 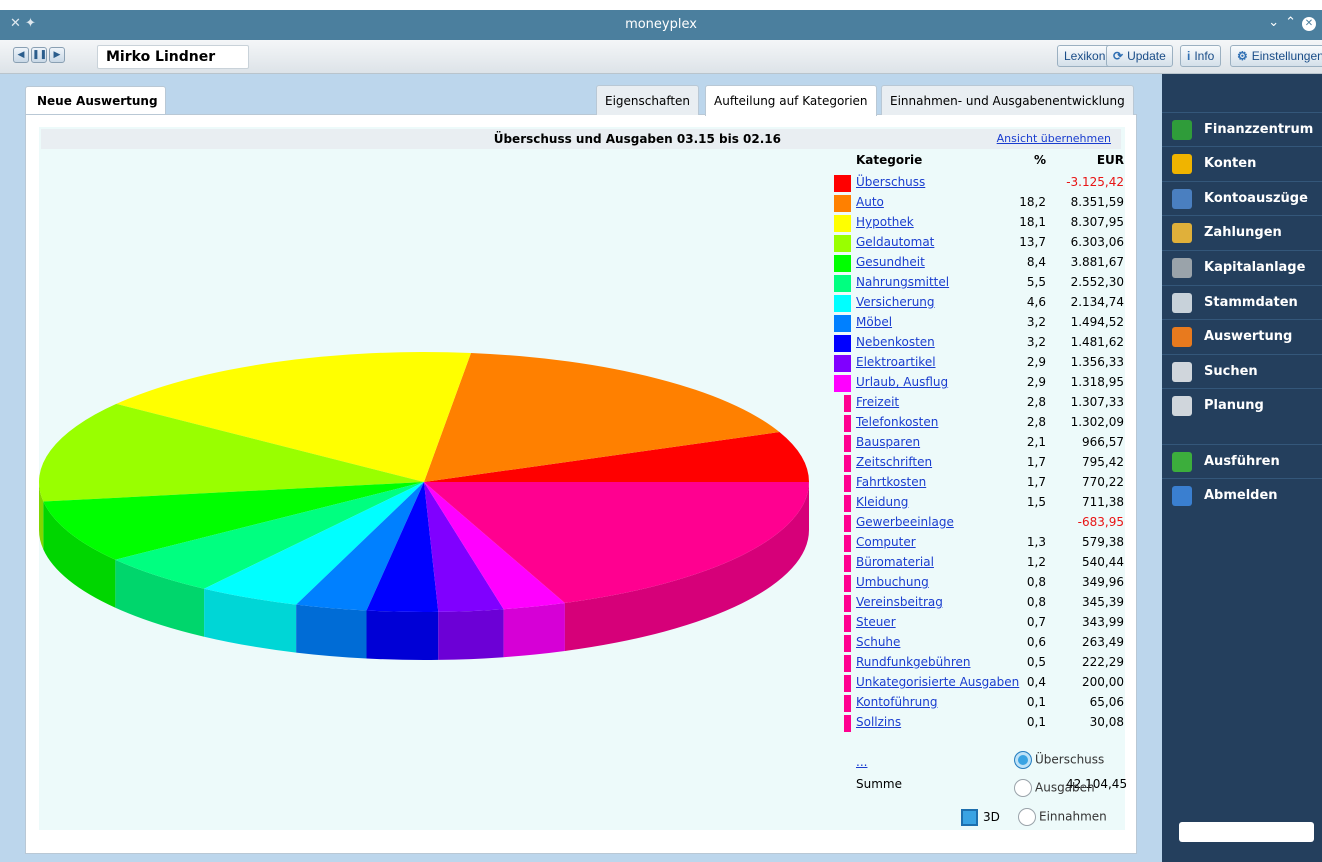 What do you see at coordinates (913, 662) in the screenshot?
I see `legend-category-link: Rundfunkgebühren` at bounding box center [913, 662].